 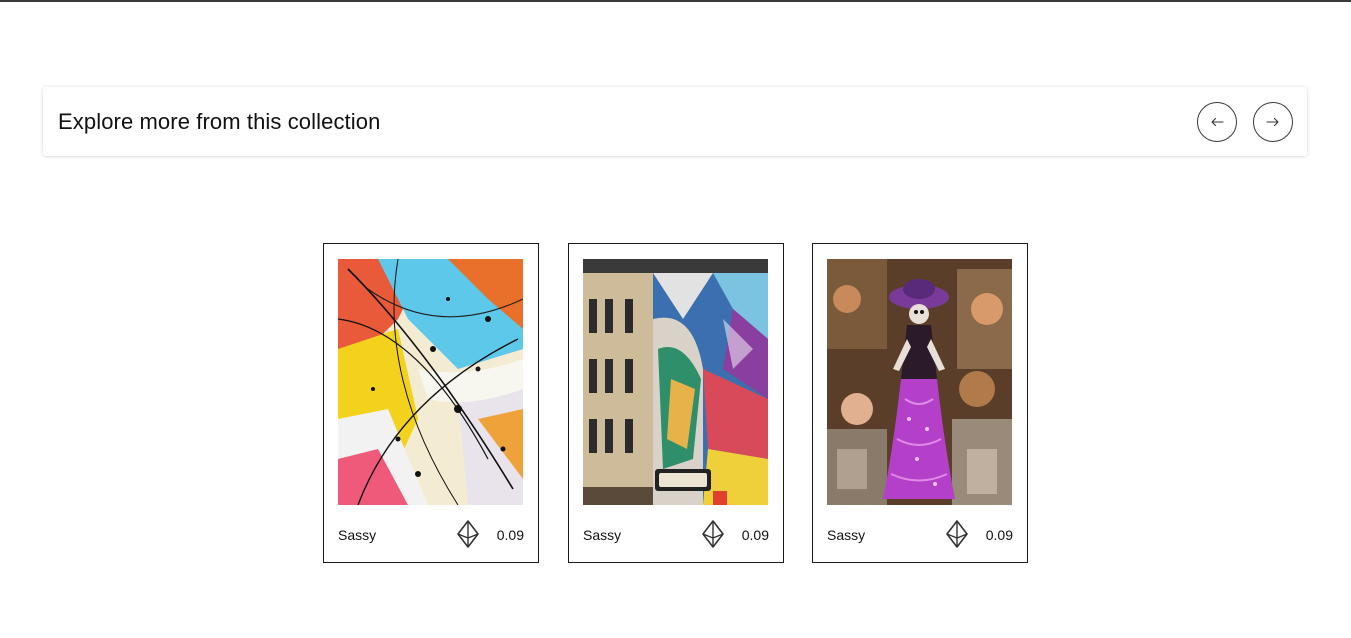 I want to click on artwork-image-abstract-paint, so click(x=430, y=382).